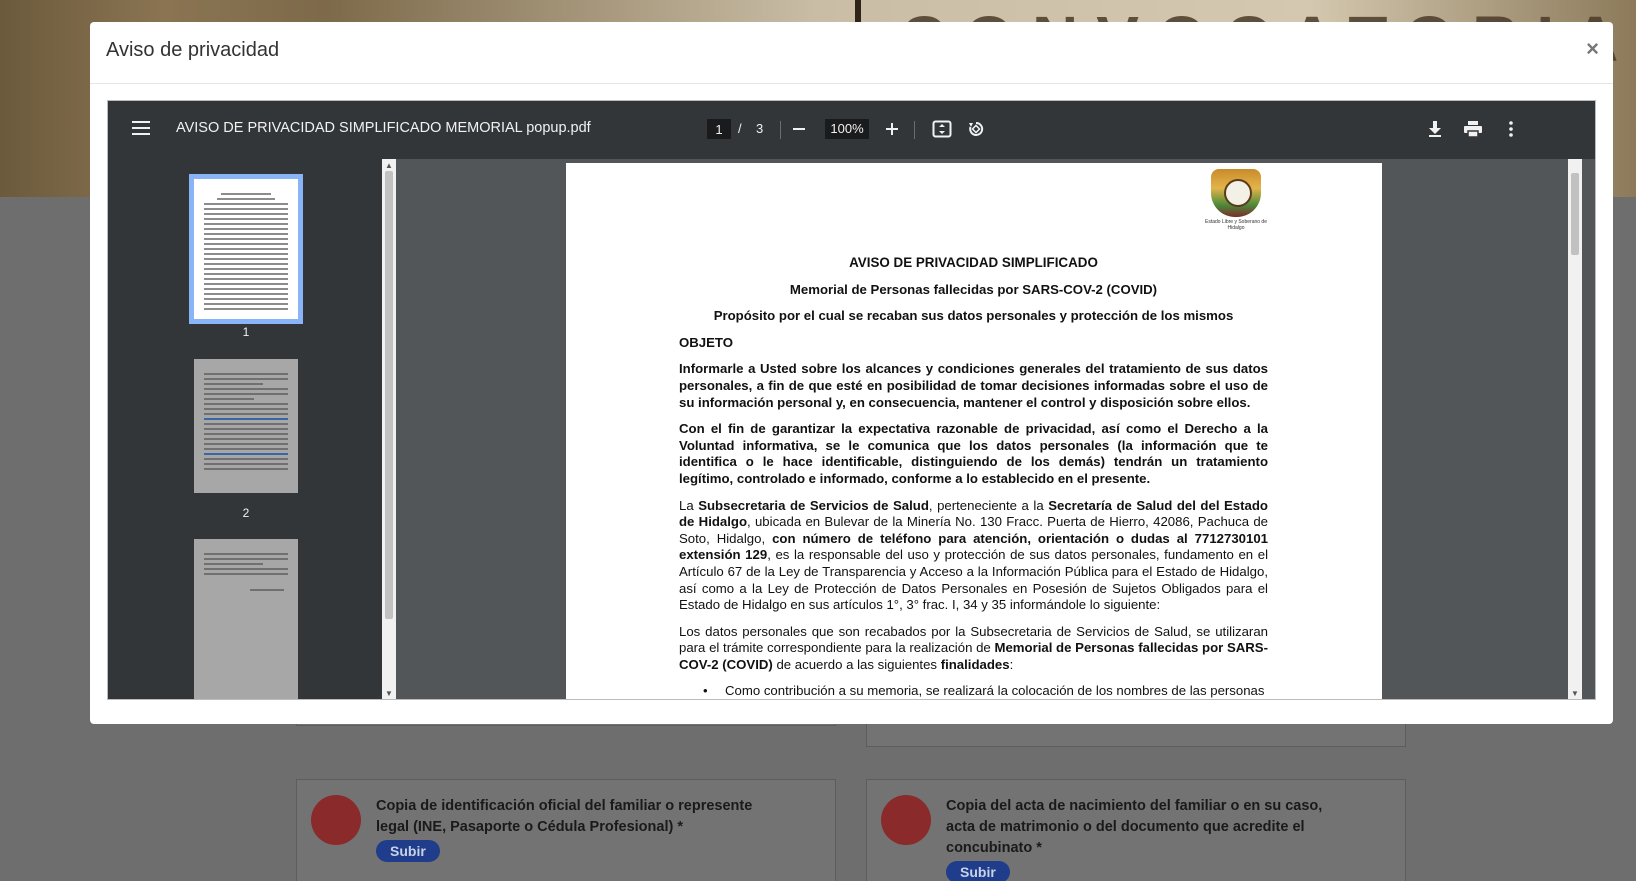 Image resolution: width=1636 pixels, height=881 pixels. What do you see at coordinates (1592, 49) in the screenshot?
I see `close-icon: ×` at bounding box center [1592, 49].